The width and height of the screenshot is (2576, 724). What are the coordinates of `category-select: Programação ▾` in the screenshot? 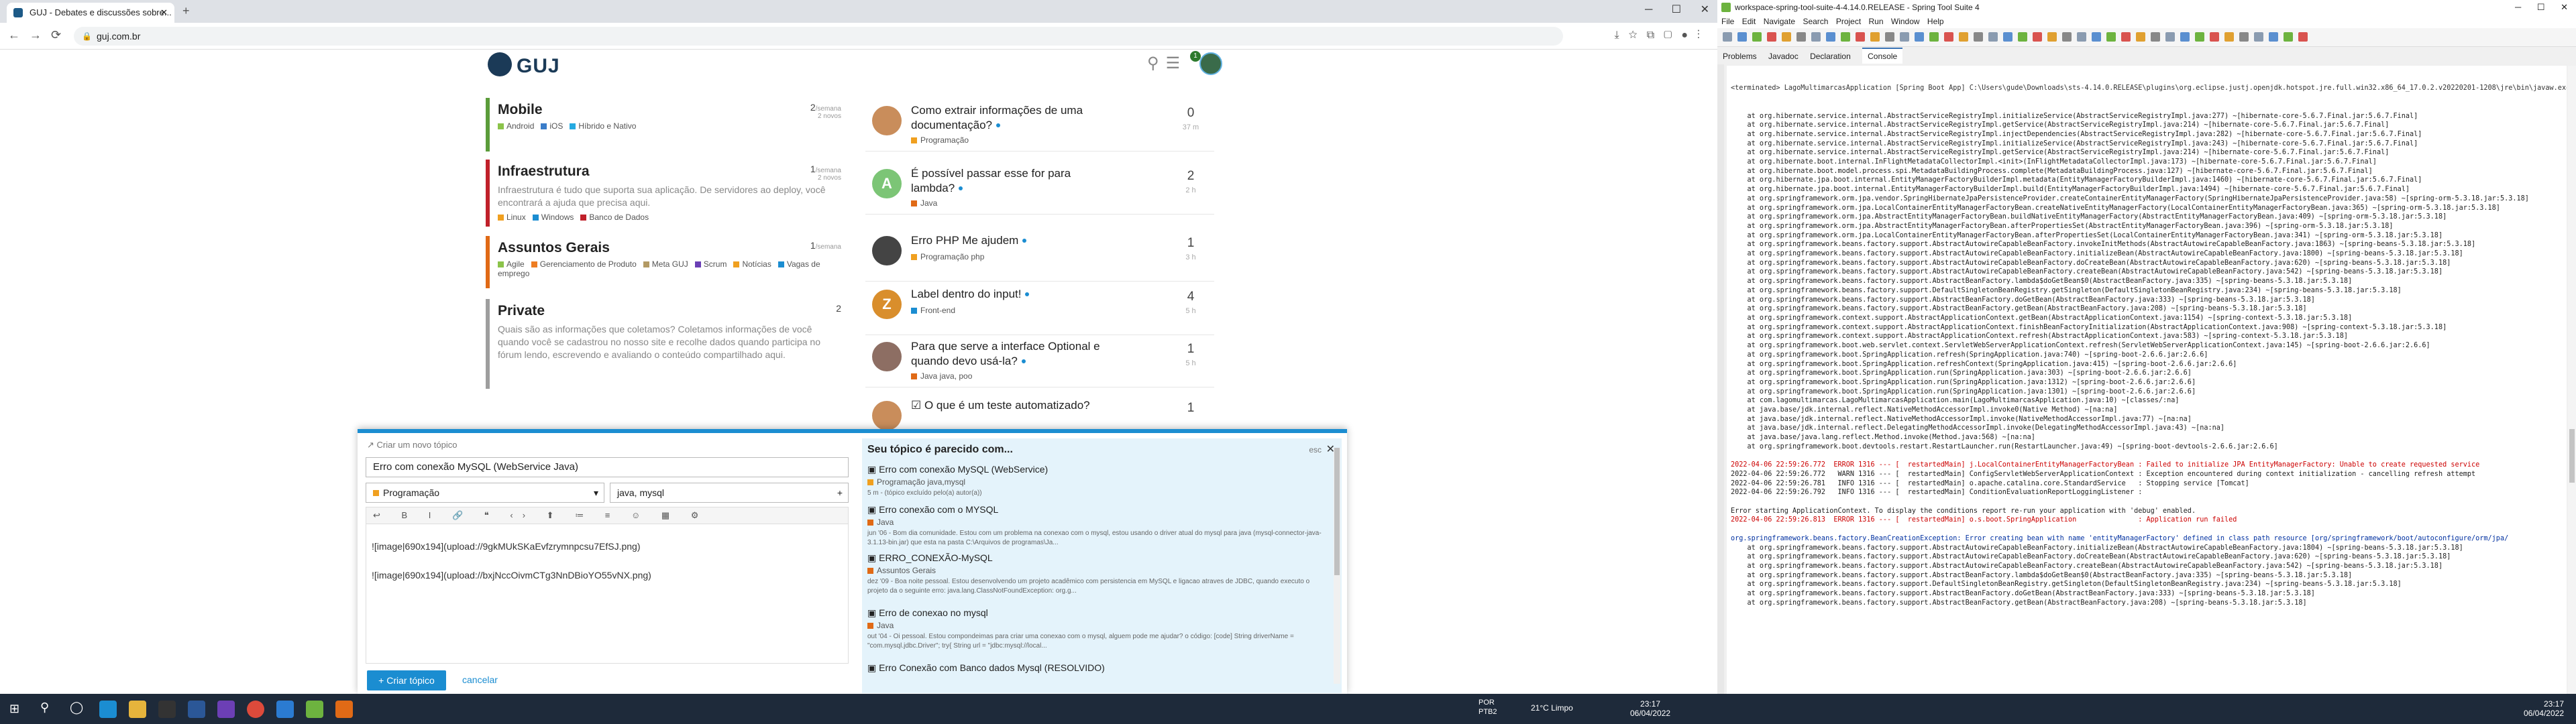 It's located at (485, 493).